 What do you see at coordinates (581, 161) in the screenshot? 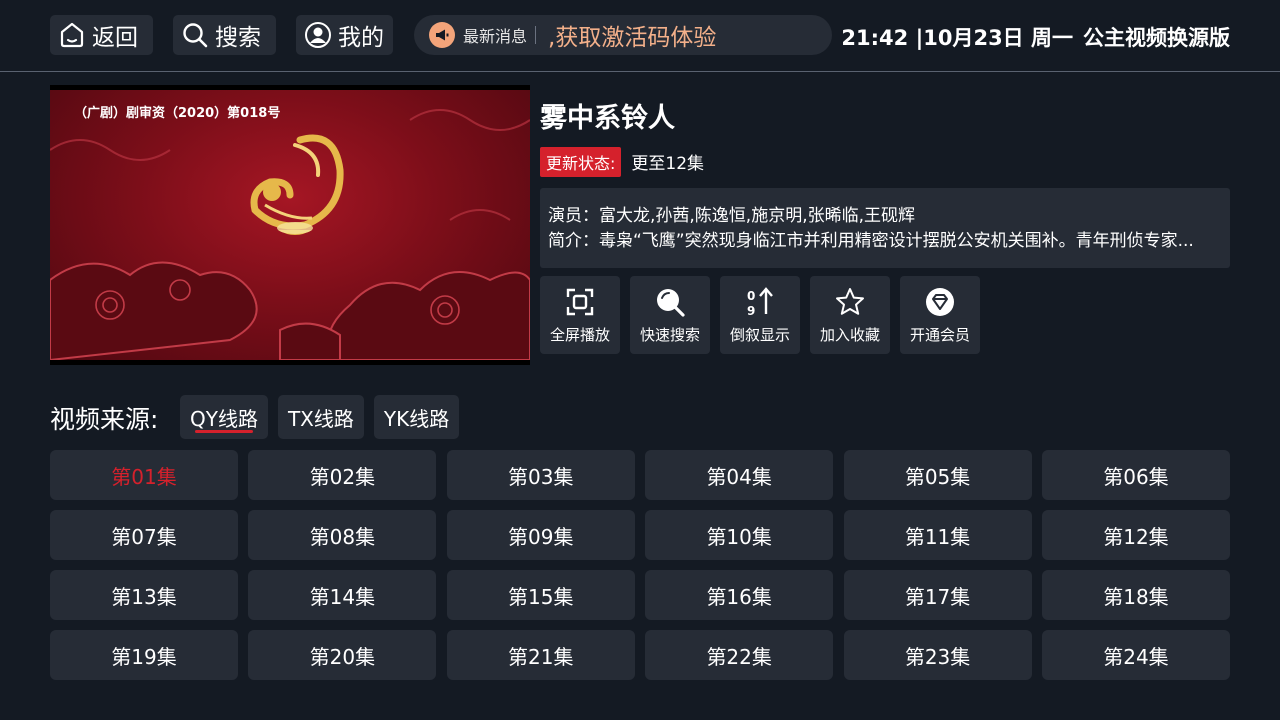
I see `status-tag: 更新状态:` at bounding box center [581, 161].